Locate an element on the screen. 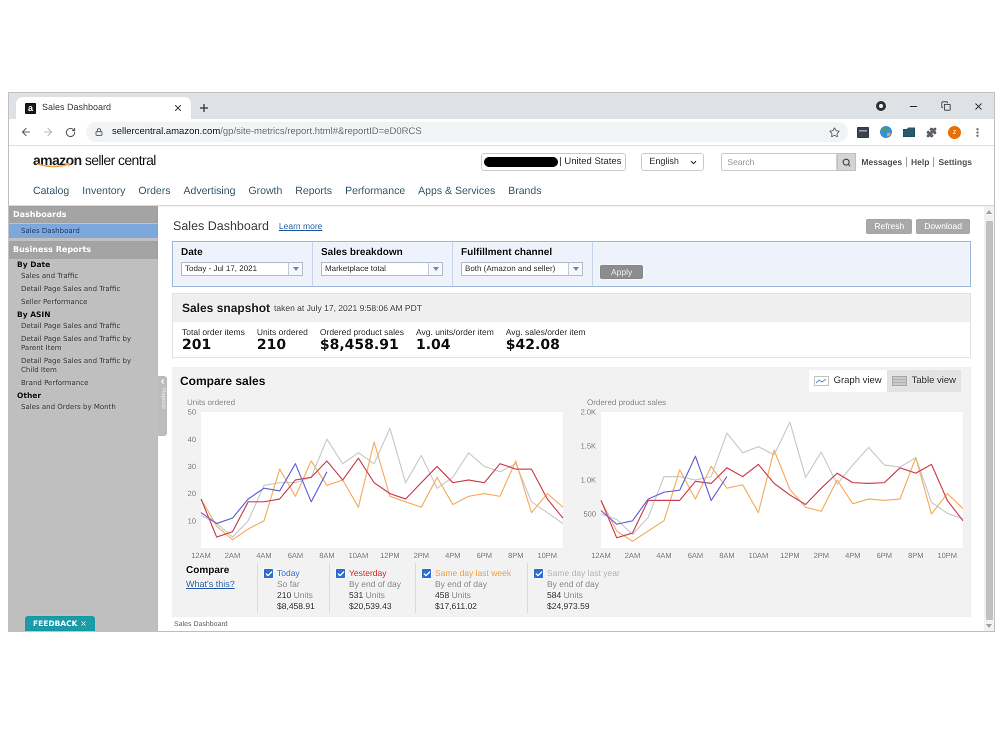 This screenshot has height=750, width=1000. marketplace-selector: | United States is located at coordinates (553, 162).